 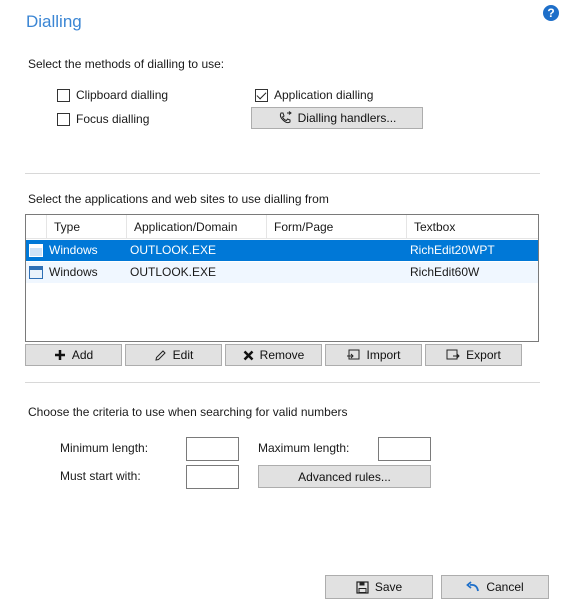 I want to click on row-textbox: RichEdit20WPT, so click(x=452, y=250).